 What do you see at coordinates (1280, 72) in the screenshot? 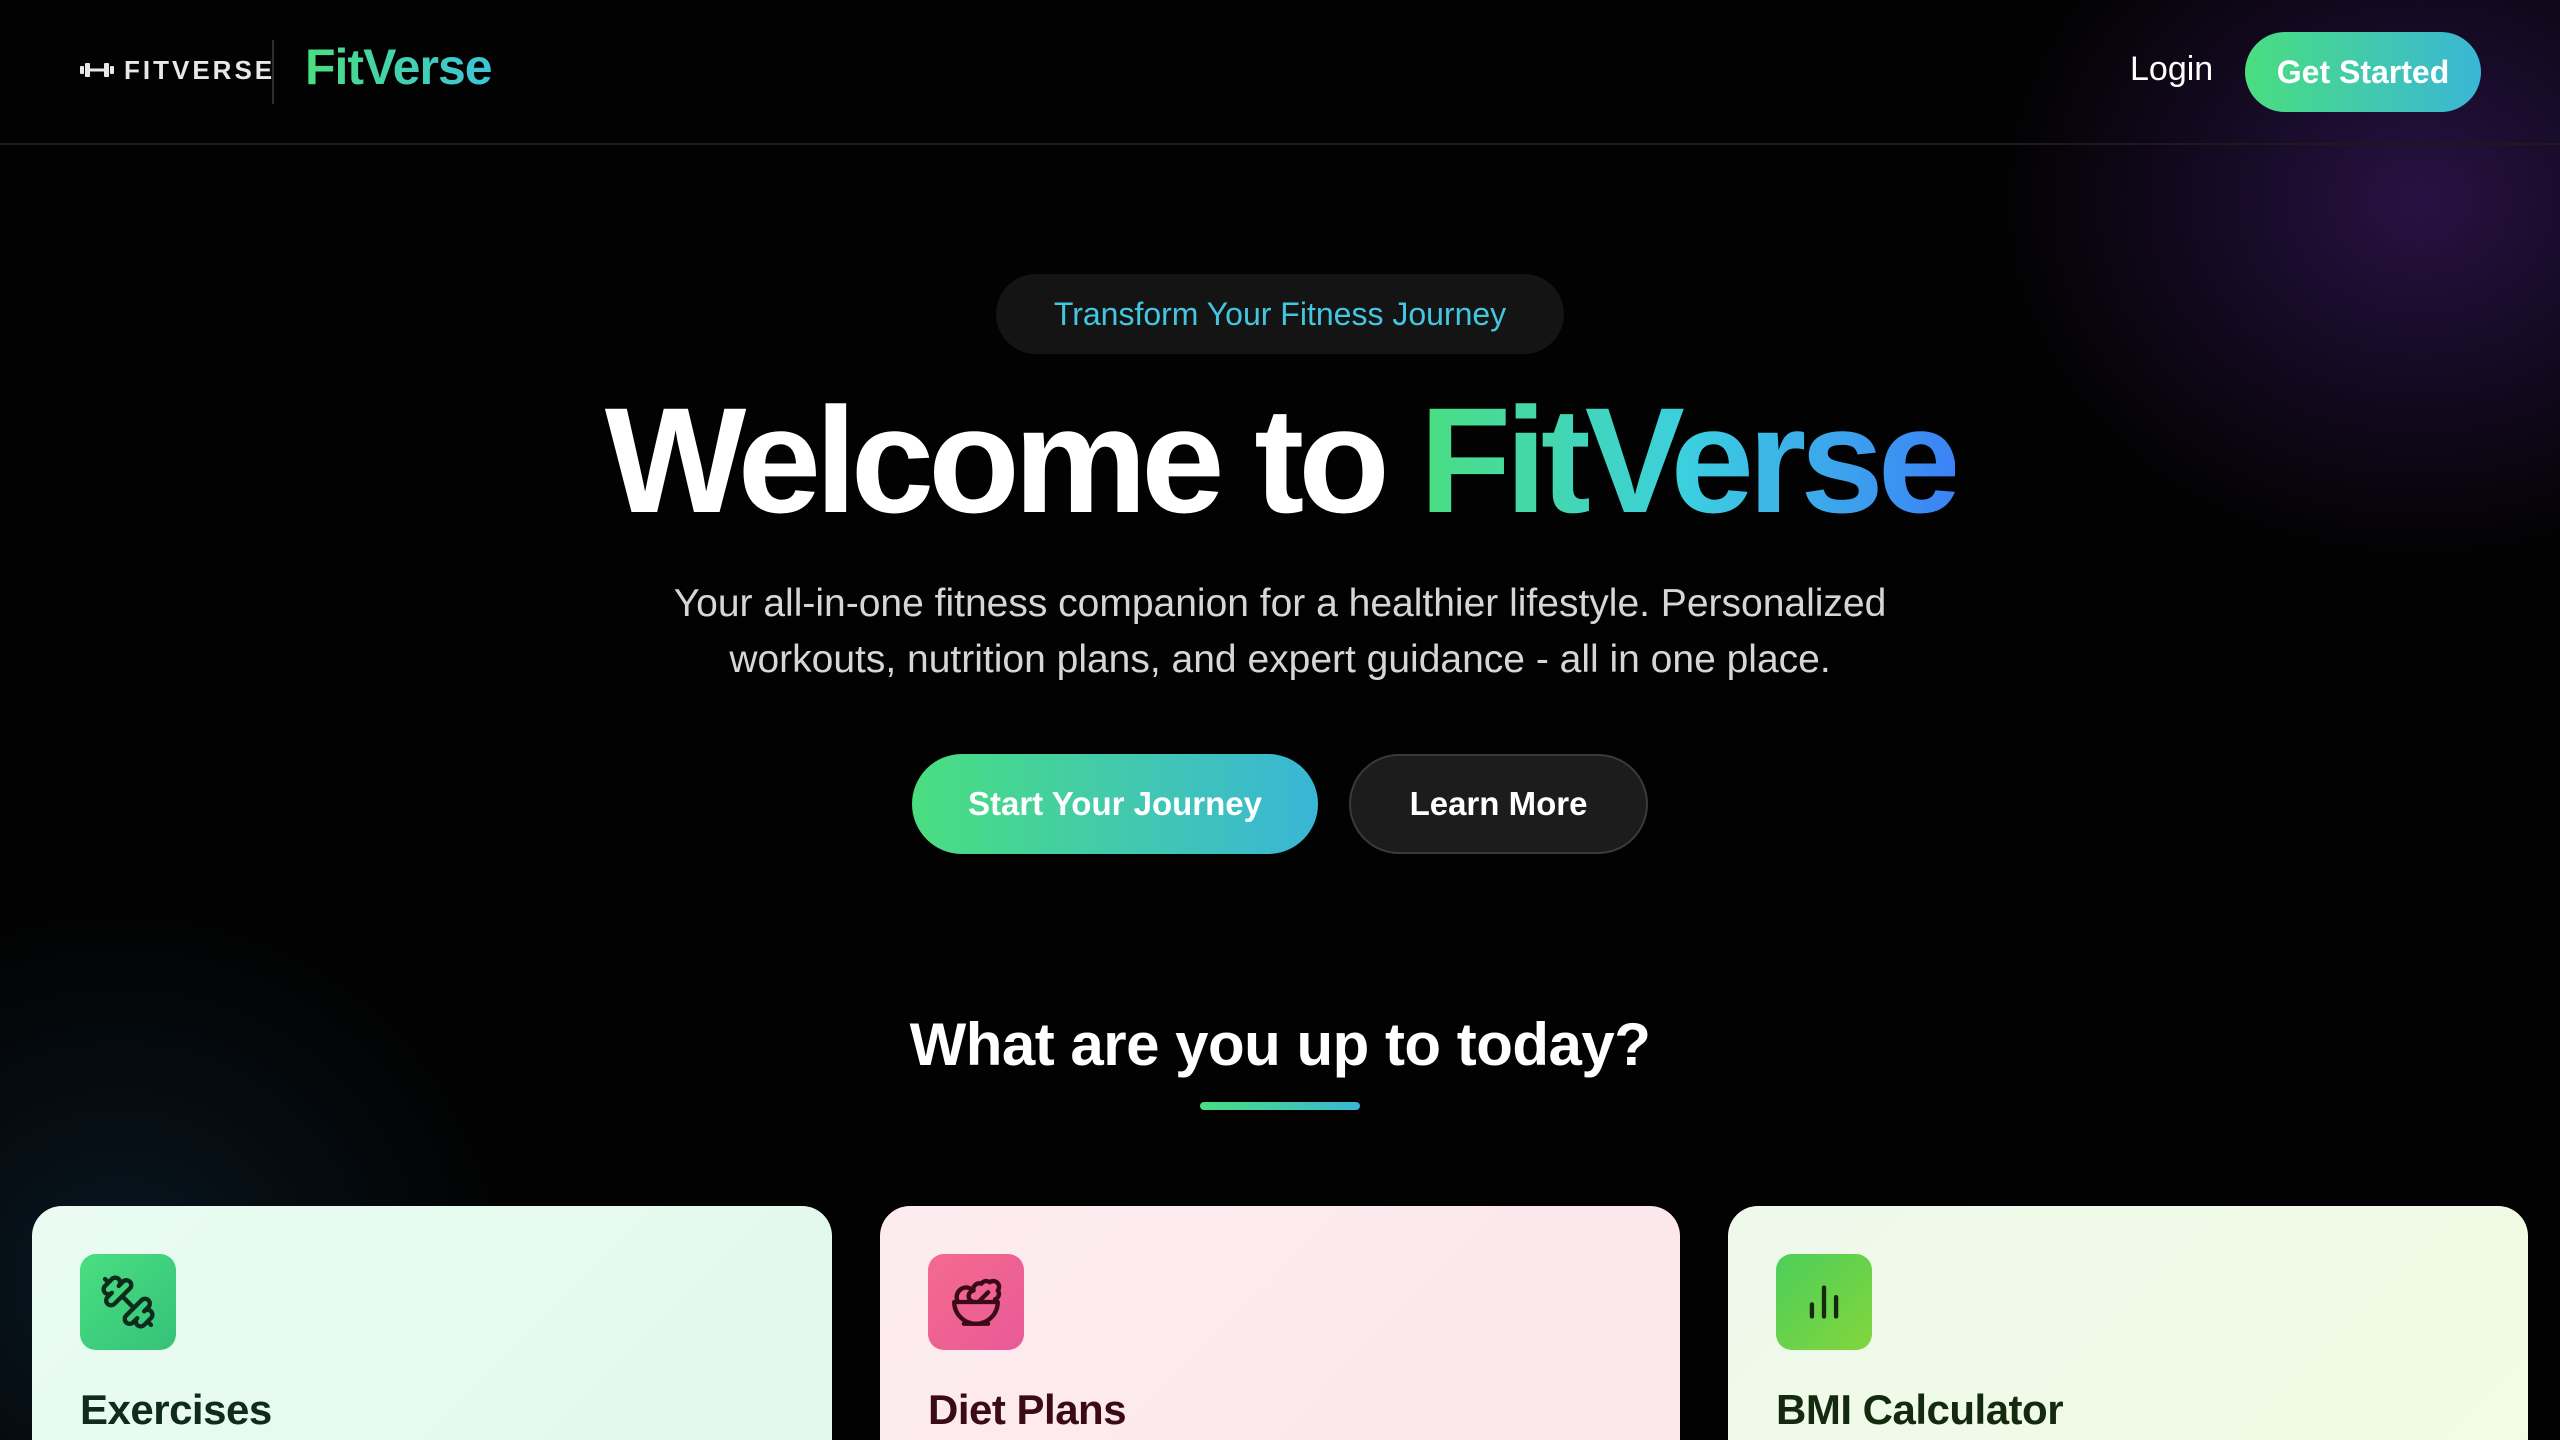
I see `navbar: FITVERSE FitVerse Login Get Started` at bounding box center [1280, 72].